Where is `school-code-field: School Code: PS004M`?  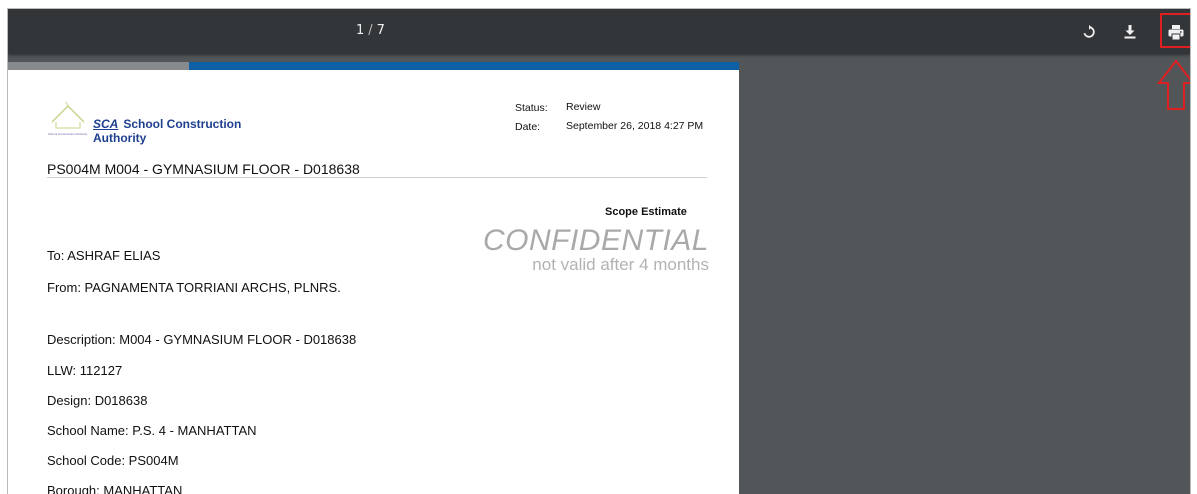 school-code-field: School Code: PS004M is located at coordinates (113, 460).